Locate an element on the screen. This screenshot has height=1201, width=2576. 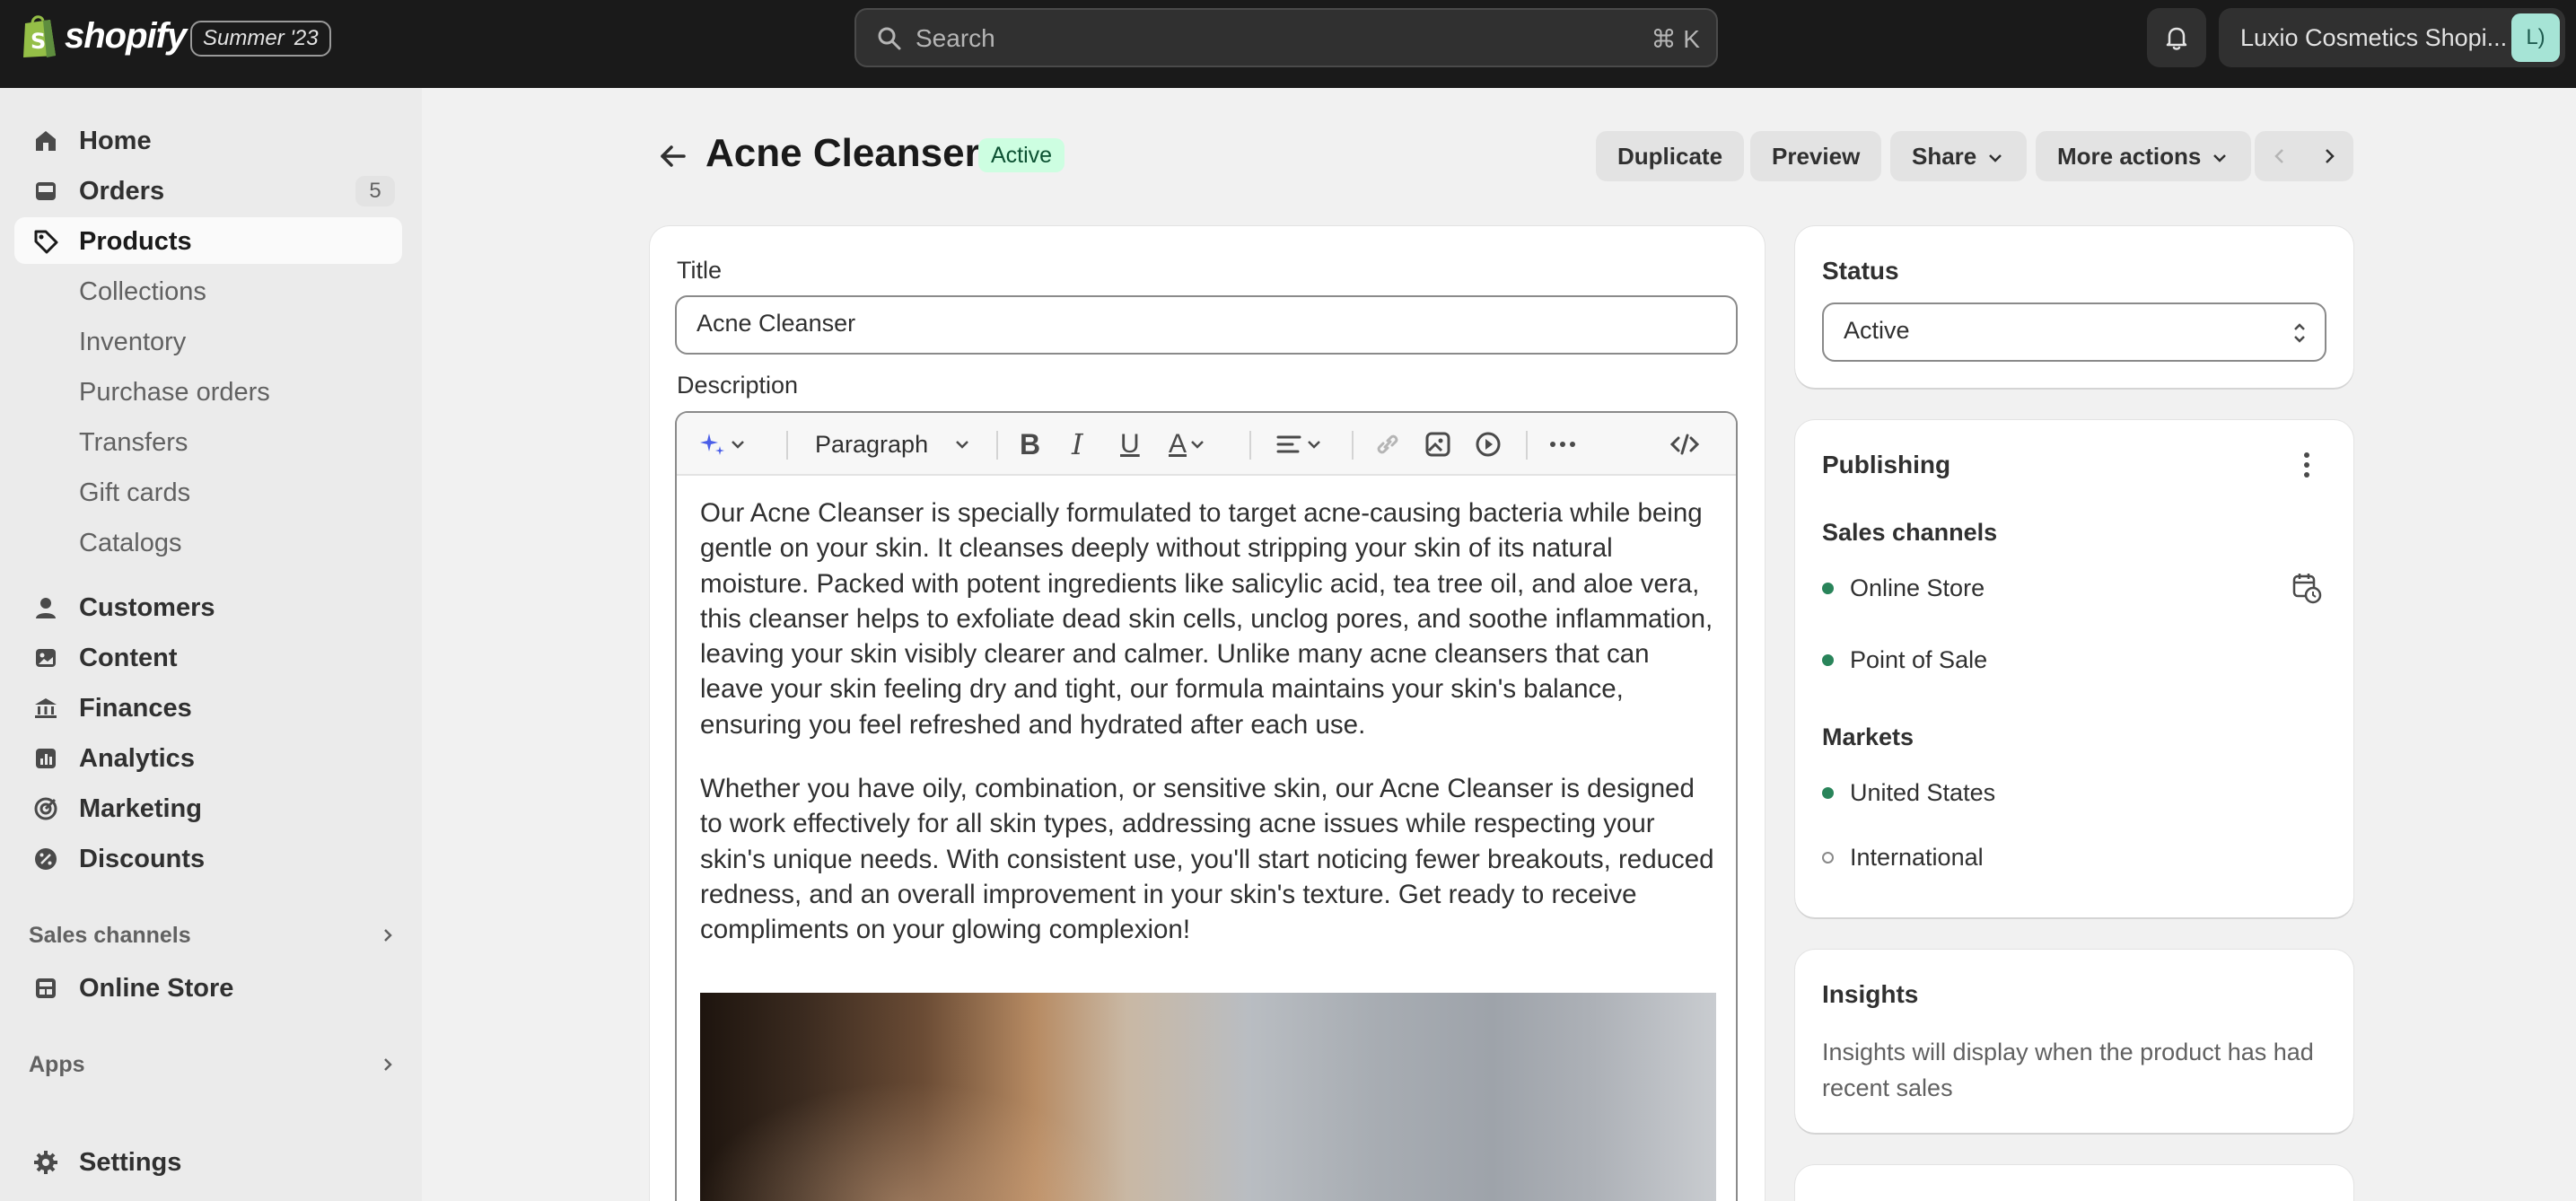
html-view-button is located at coordinates (1684, 444).